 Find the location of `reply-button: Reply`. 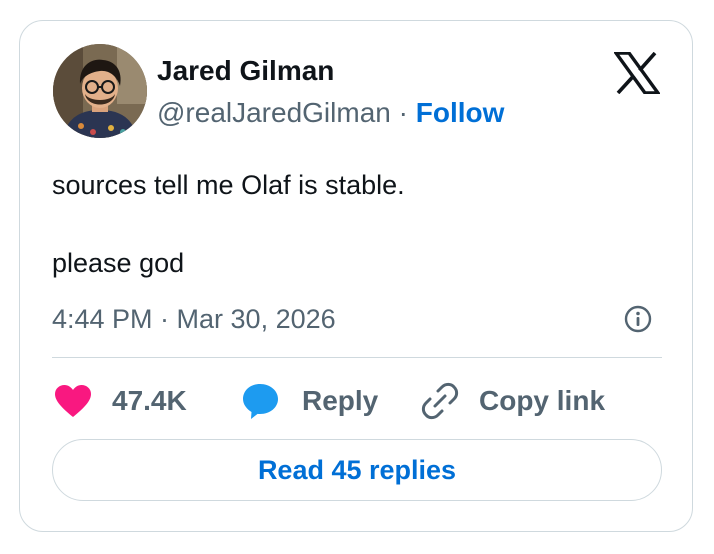

reply-button: Reply is located at coordinates (310, 401).